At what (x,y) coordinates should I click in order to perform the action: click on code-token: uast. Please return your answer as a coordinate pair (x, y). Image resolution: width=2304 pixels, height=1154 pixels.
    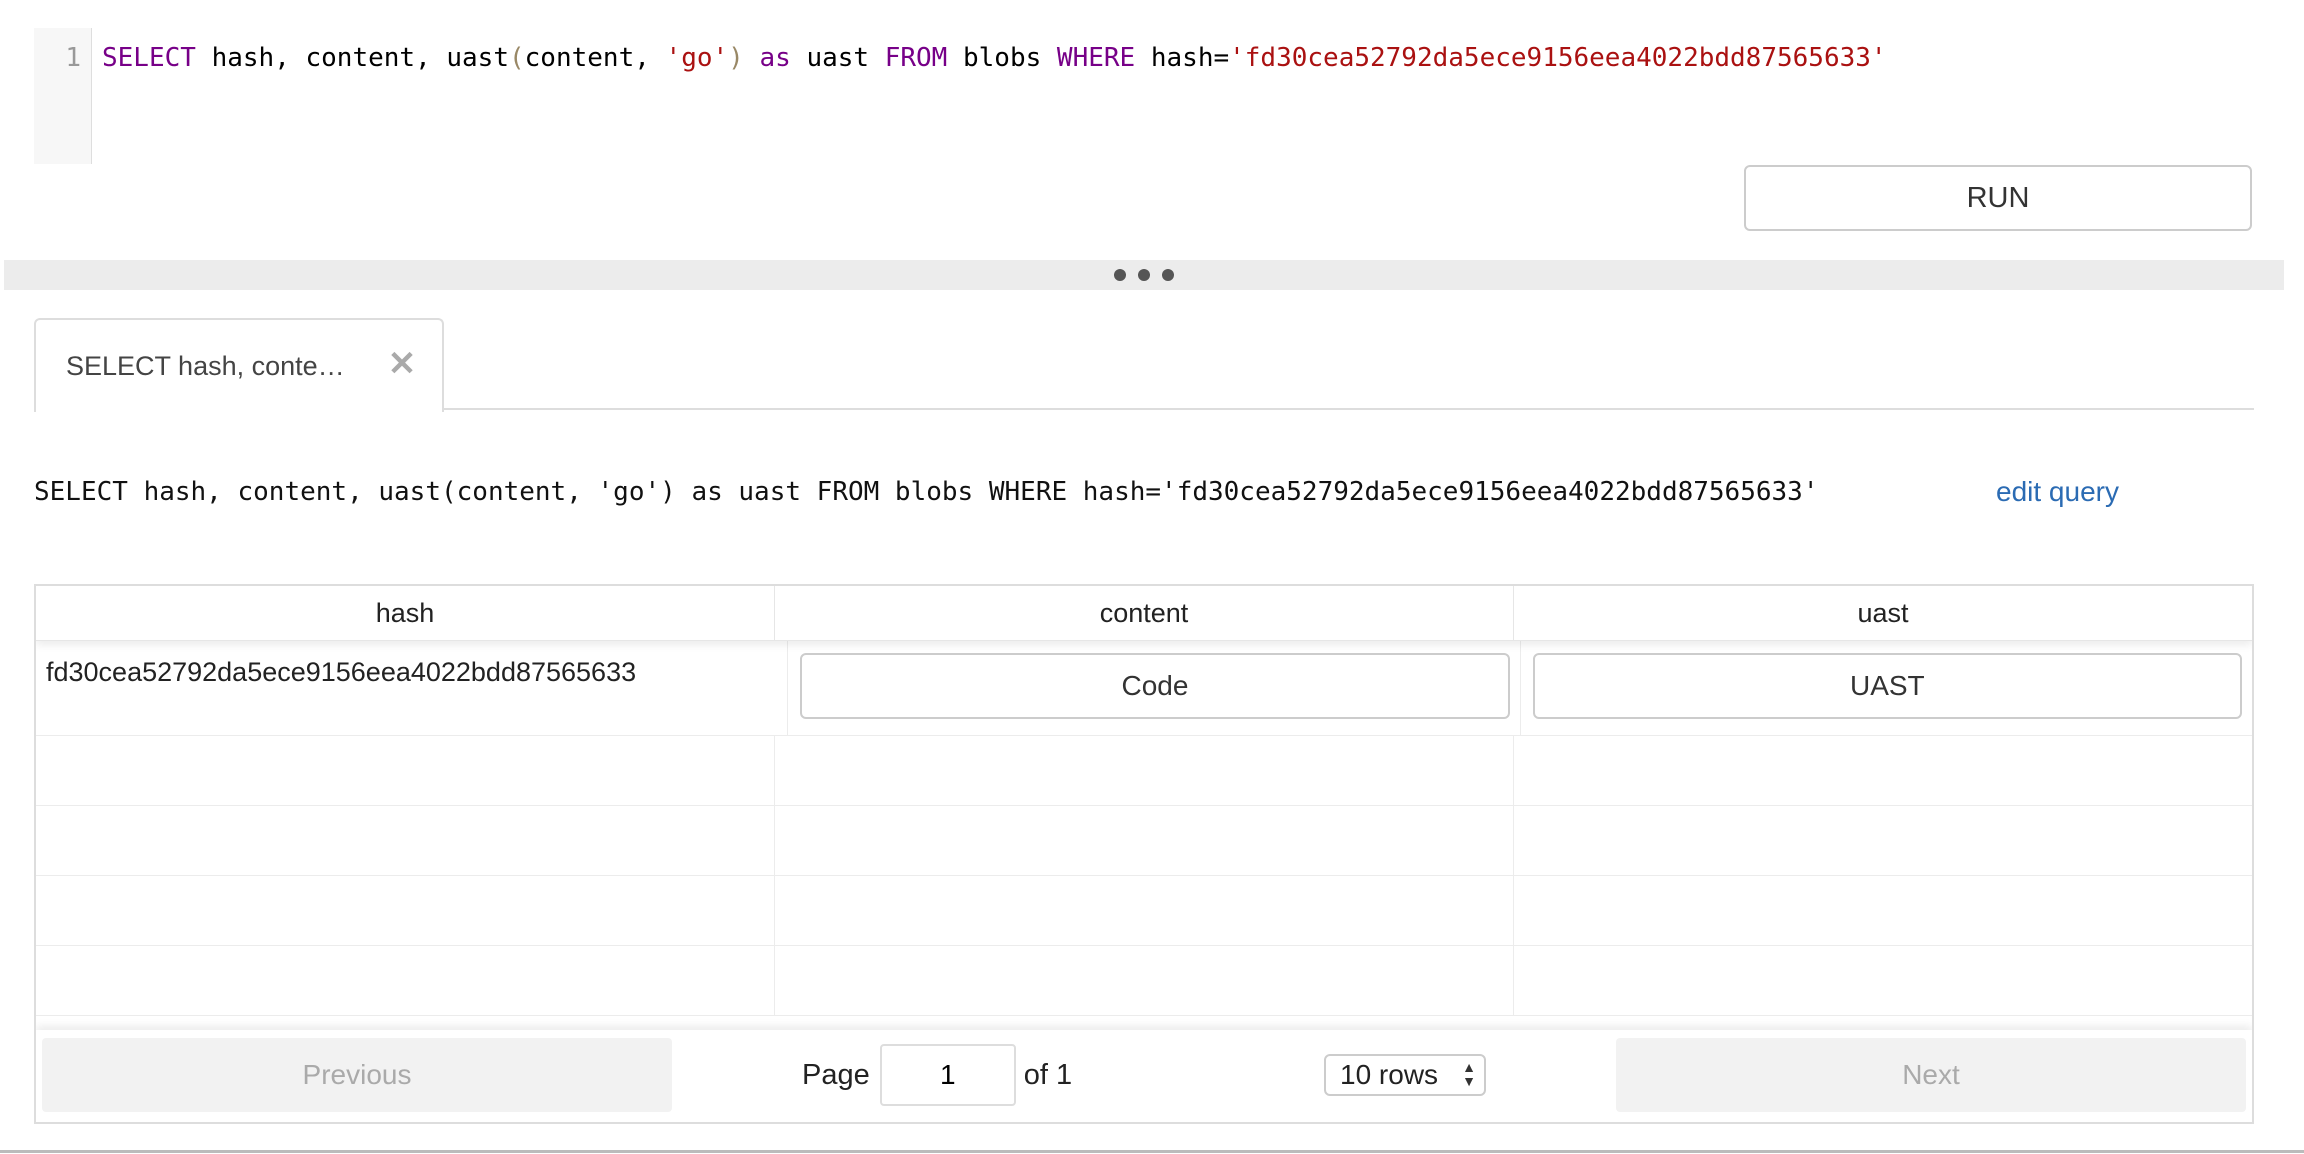
    Looking at the image, I should click on (837, 58).